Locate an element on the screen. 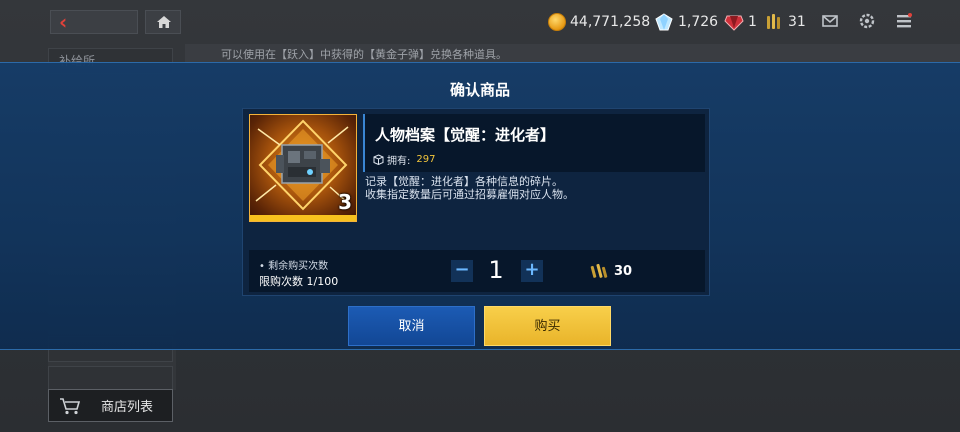 The image size is (960, 432). shop-list-label: 商店列表 is located at coordinates (127, 407).